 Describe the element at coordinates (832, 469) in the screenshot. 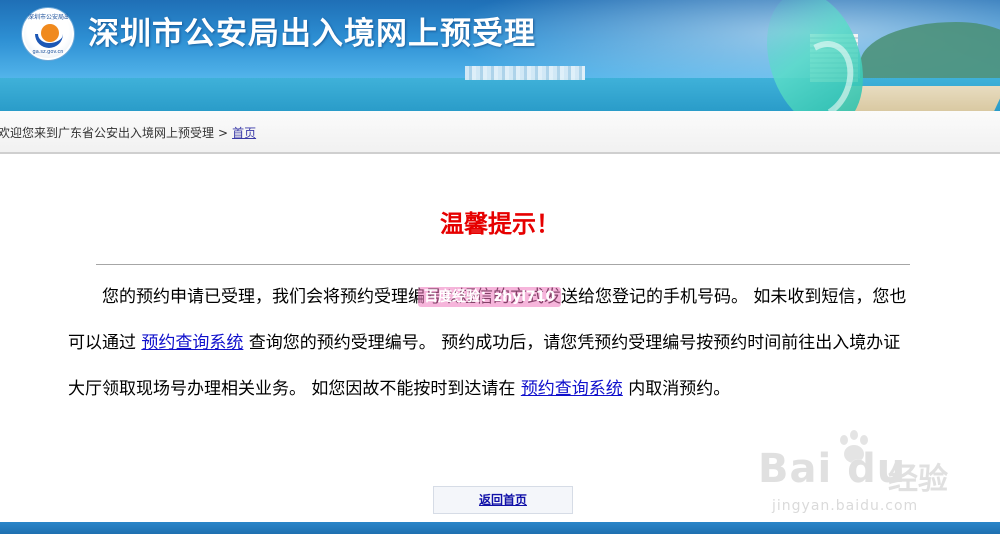

I see `watermark-brand-latin: Bai du` at that location.